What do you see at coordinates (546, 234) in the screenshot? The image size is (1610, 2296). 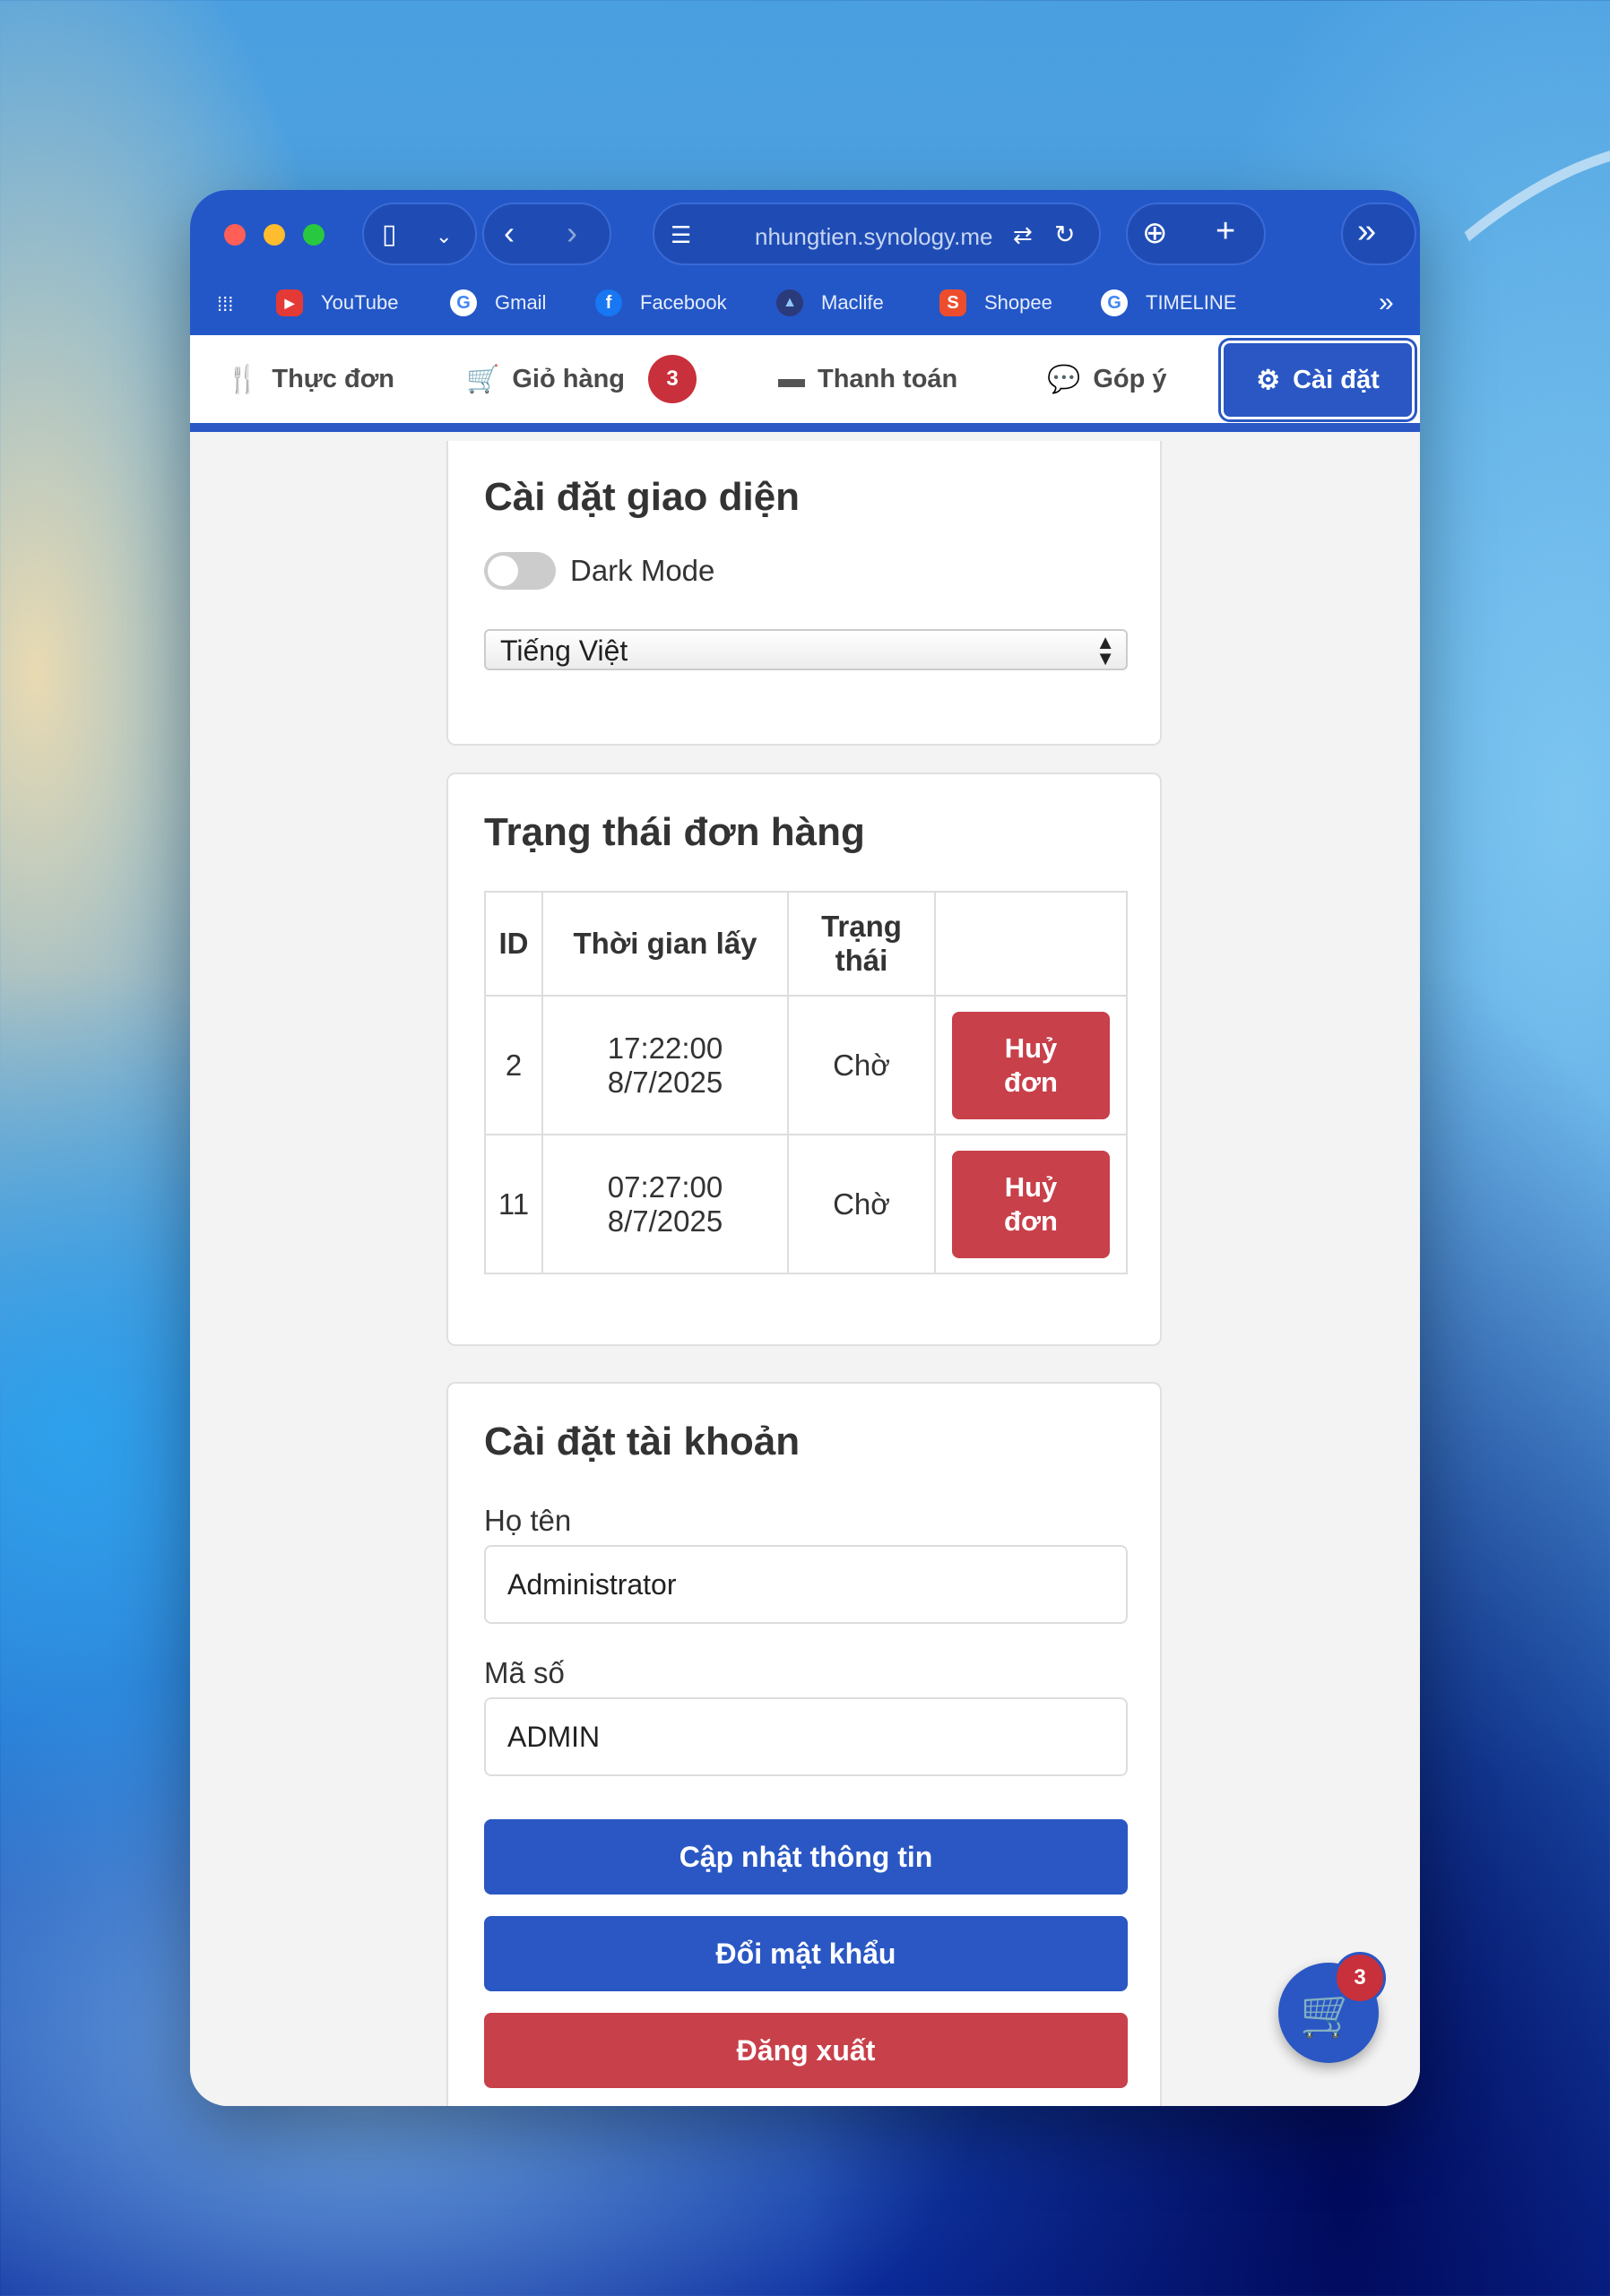 I see `history-nav-group: ‹ ›` at bounding box center [546, 234].